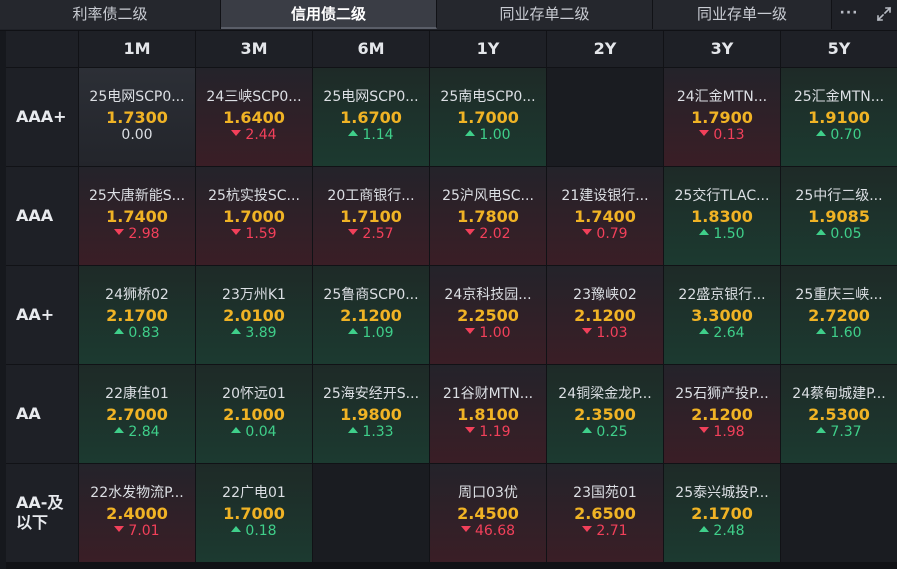  What do you see at coordinates (144, 234) in the screenshot?
I see `bond-change-value: 2.98` at bounding box center [144, 234].